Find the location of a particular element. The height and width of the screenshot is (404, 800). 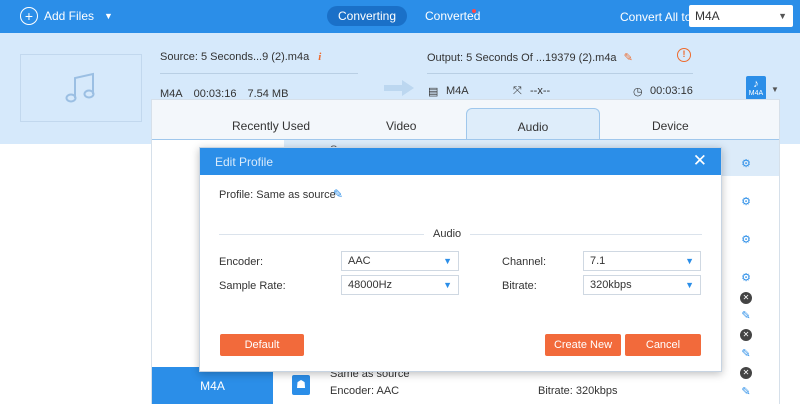

file-thumbnail is located at coordinates (81, 88).